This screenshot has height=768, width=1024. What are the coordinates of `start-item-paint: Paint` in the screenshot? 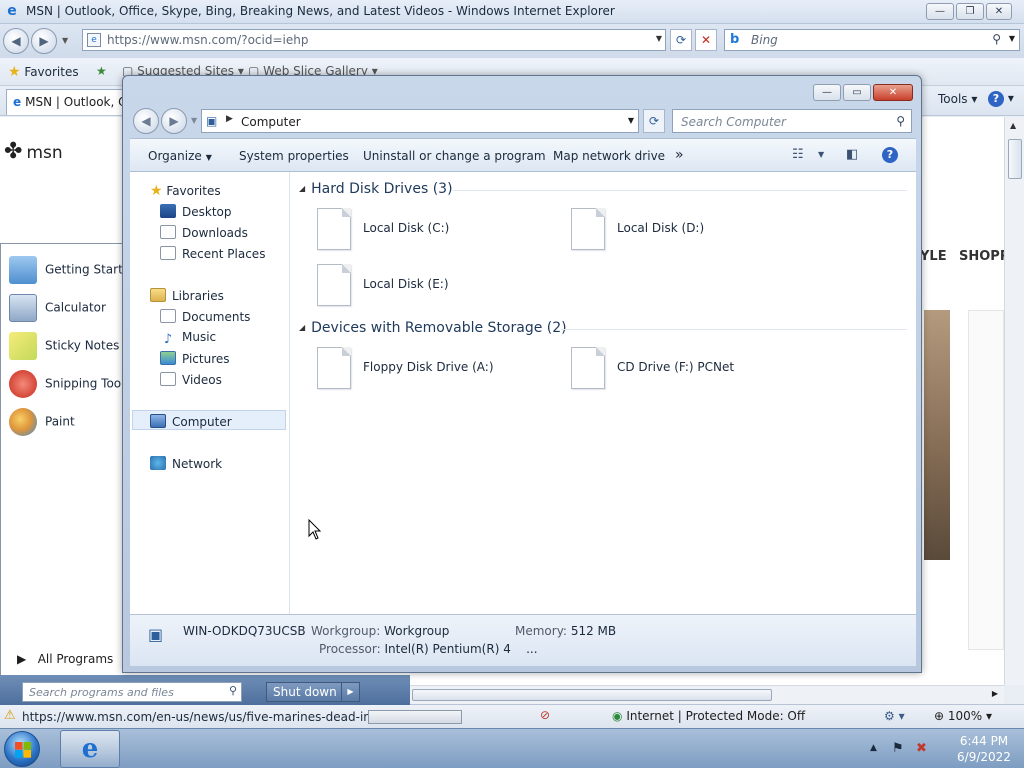 It's located at (67, 425).